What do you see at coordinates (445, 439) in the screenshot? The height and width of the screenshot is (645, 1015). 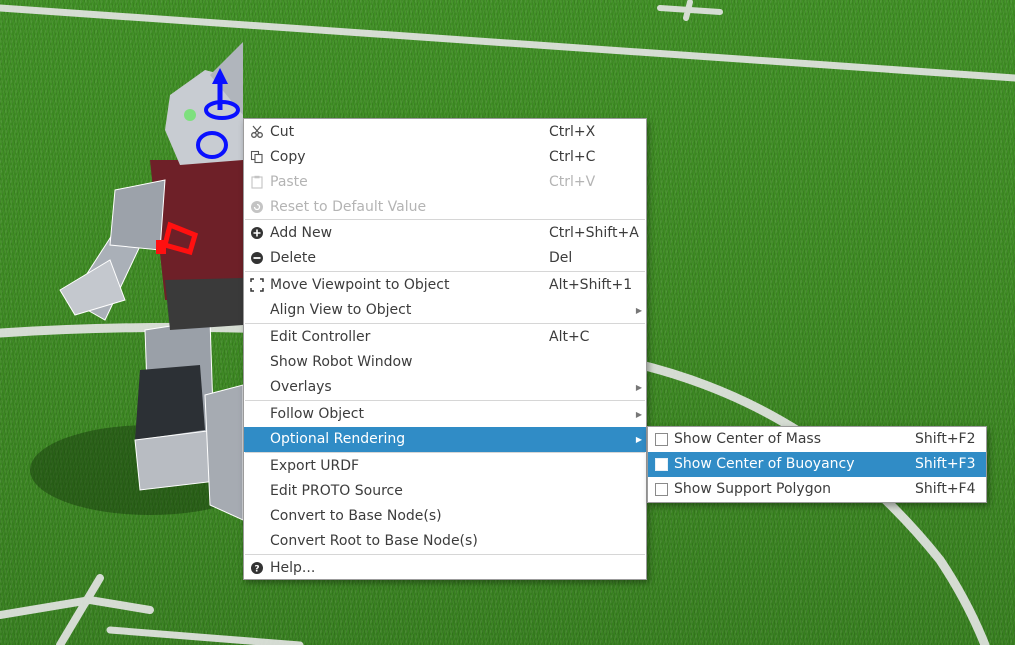 I see `menu-item-optional-rendering: Optional Rendering ▶` at bounding box center [445, 439].